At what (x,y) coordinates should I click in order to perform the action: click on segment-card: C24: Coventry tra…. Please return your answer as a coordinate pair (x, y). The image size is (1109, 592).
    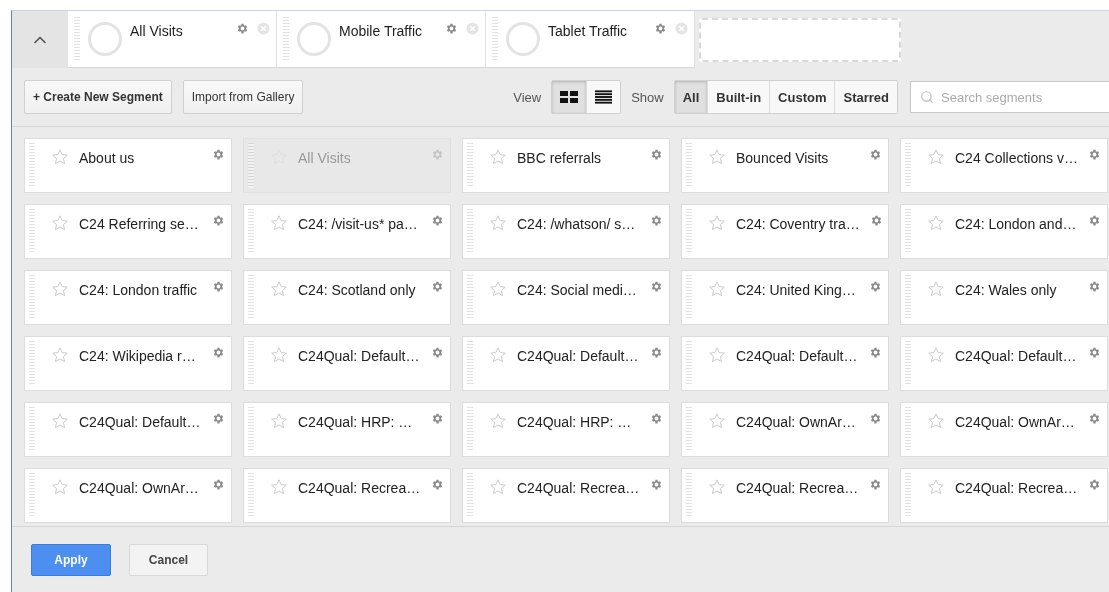
    Looking at the image, I should click on (785, 231).